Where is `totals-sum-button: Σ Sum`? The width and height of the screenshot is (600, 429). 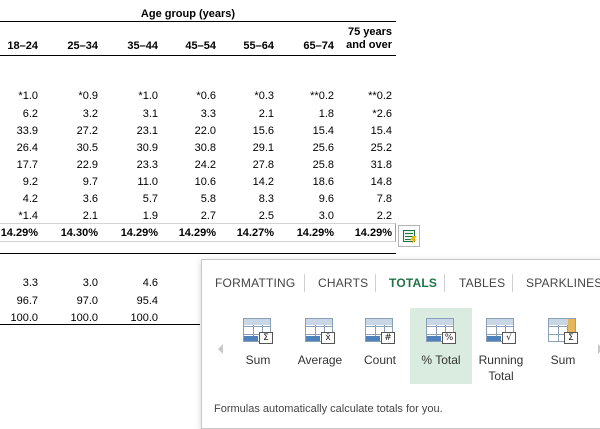
totals-sum-button: Σ Sum is located at coordinates (258, 346).